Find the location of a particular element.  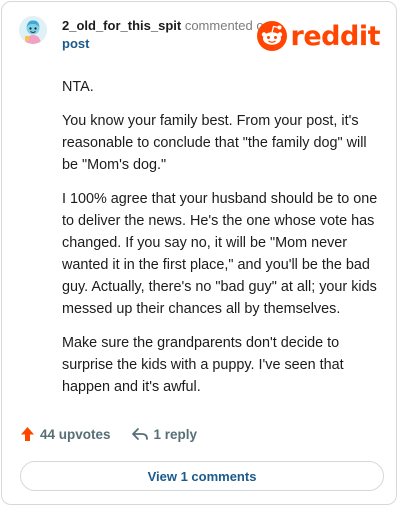

comment-actions: 44 upvotes 1 reply is located at coordinates (108, 434).